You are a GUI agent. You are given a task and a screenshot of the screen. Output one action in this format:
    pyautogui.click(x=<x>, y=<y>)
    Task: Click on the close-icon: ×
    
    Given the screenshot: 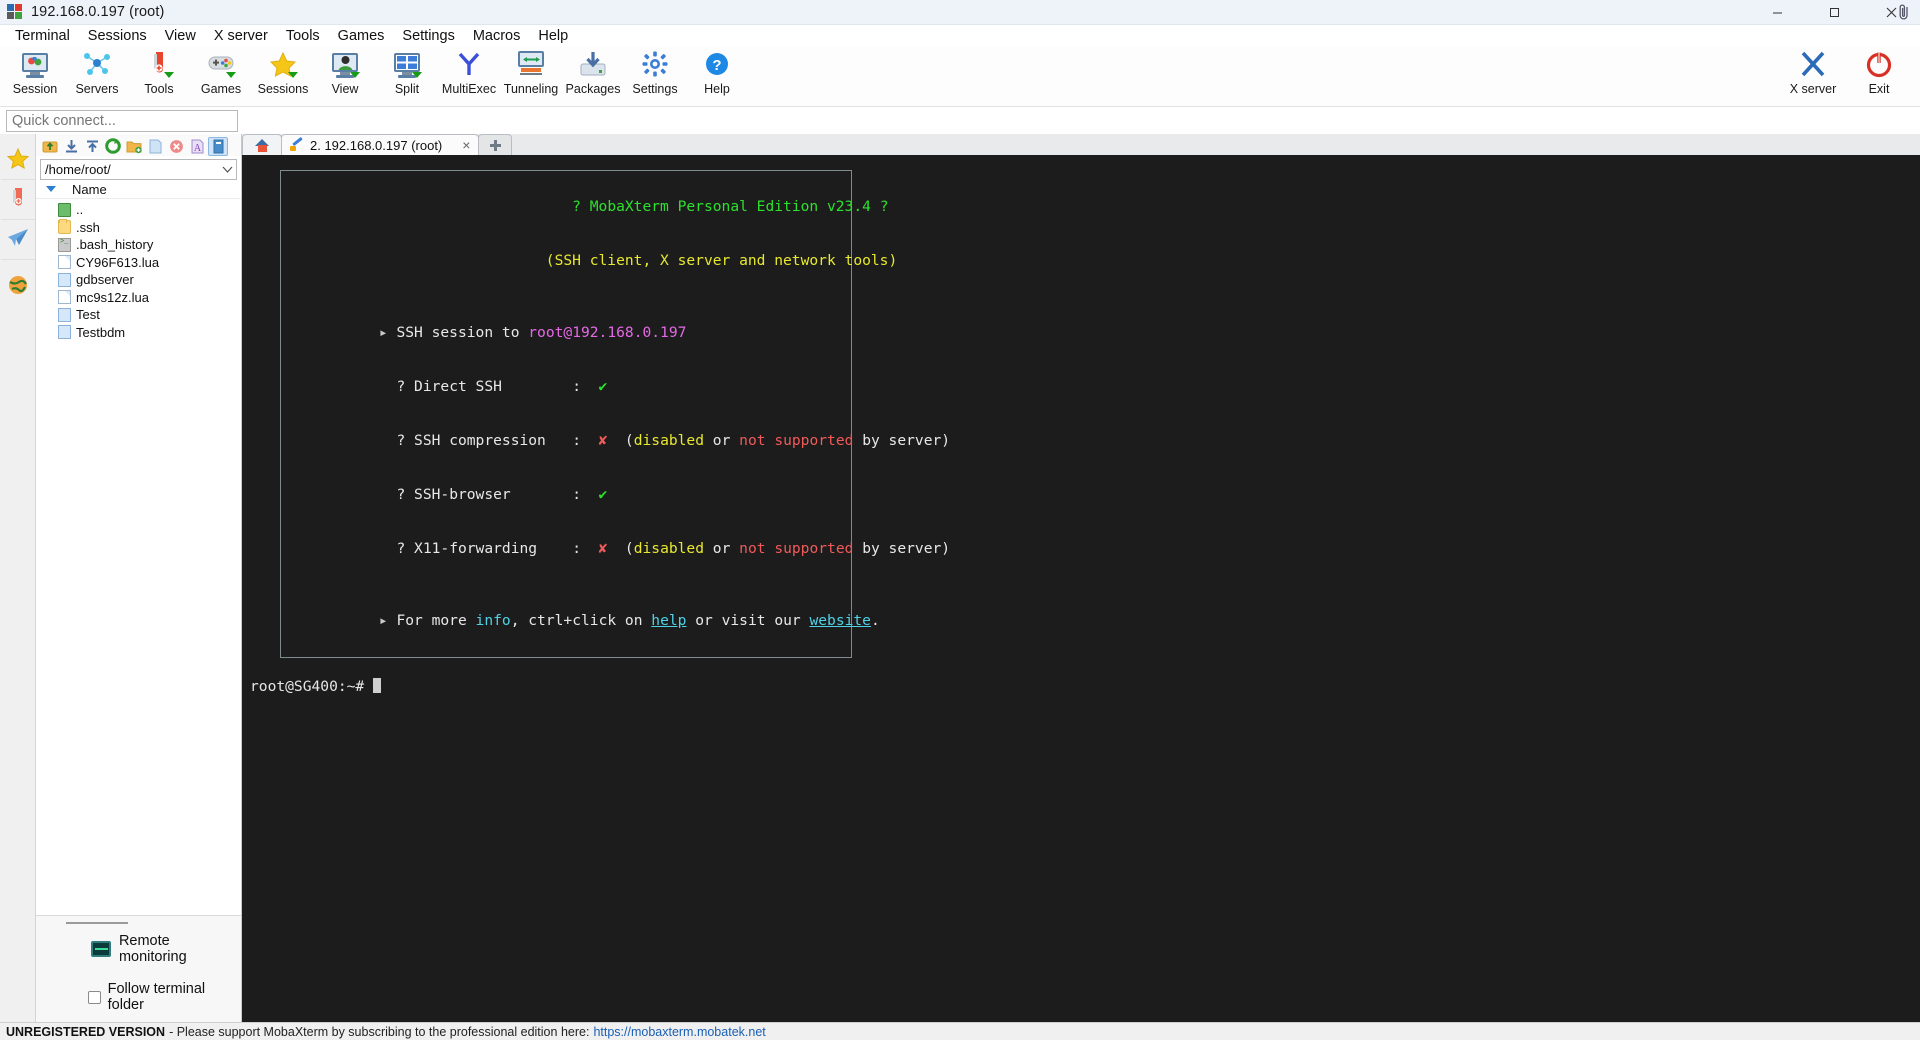 What is the action you would take?
    pyautogui.click(x=466, y=145)
    